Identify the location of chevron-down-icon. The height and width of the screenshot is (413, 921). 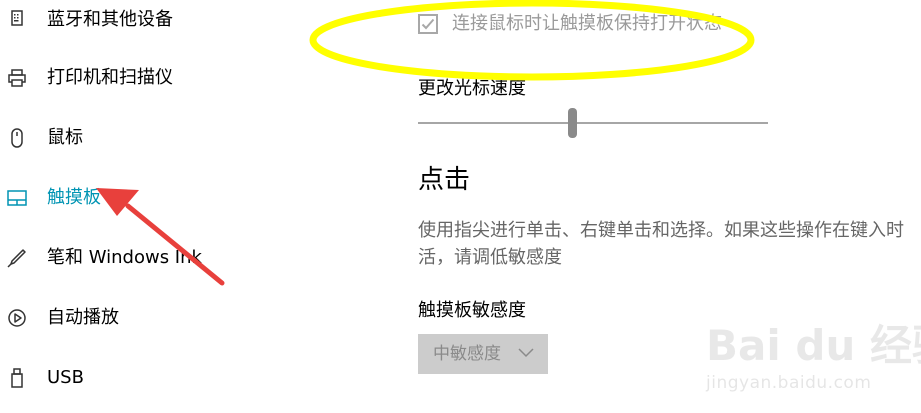
(526, 353).